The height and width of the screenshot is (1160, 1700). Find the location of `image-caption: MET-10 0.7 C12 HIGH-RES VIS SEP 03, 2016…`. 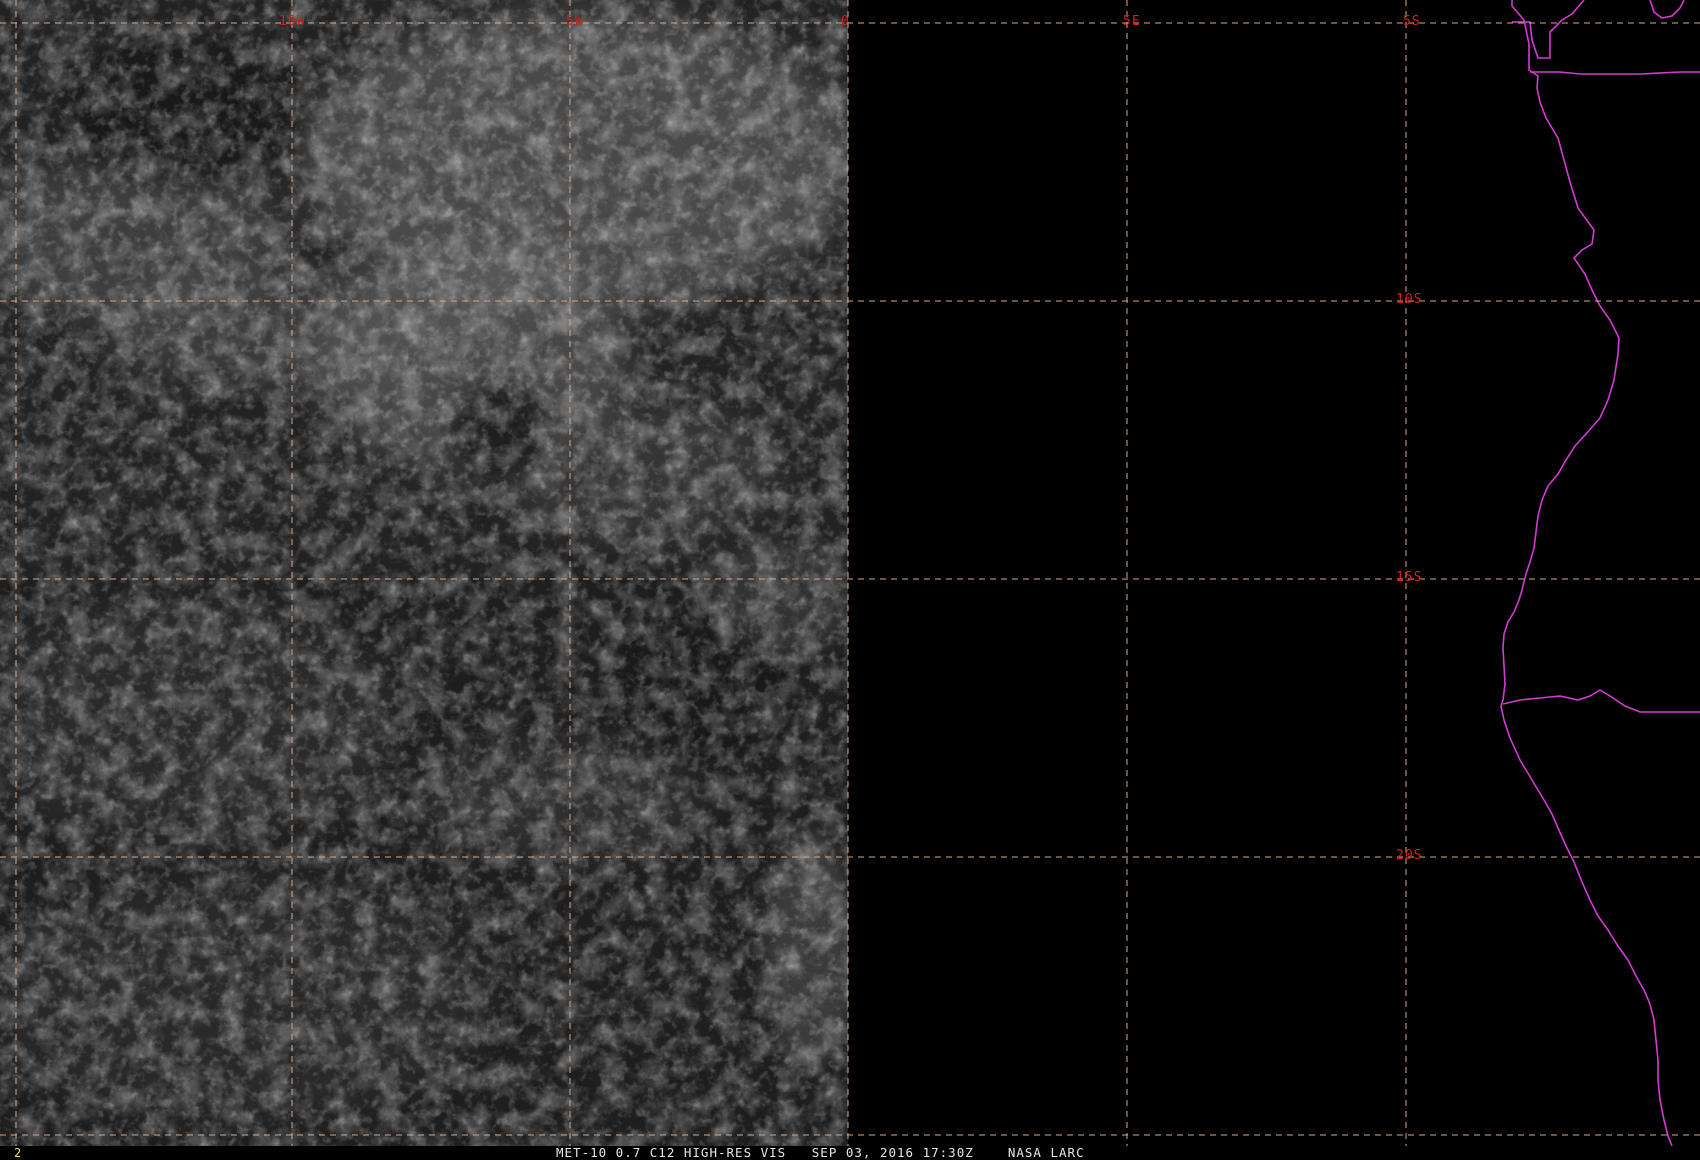

image-caption: MET-10 0.7 C12 HIGH-RES VIS SEP 03, 2016… is located at coordinates (820, 1152).